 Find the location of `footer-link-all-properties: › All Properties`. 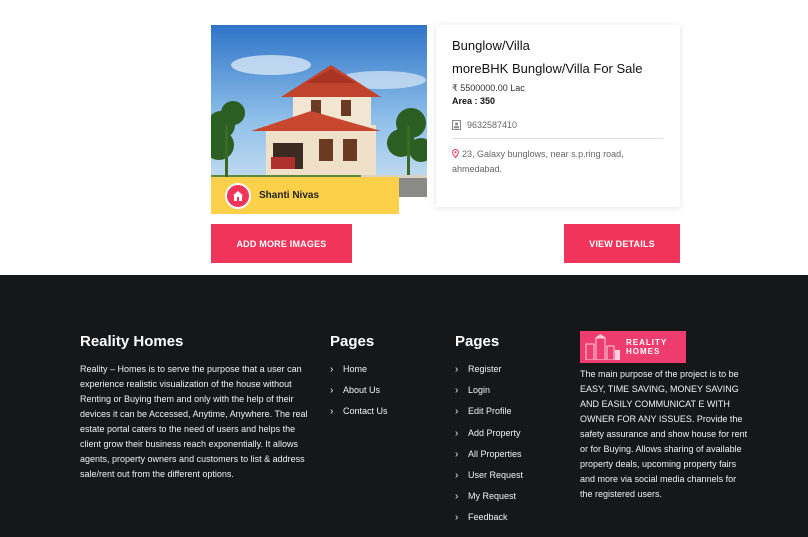

footer-link-all-properties: › All Properties is located at coordinates (489, 459).